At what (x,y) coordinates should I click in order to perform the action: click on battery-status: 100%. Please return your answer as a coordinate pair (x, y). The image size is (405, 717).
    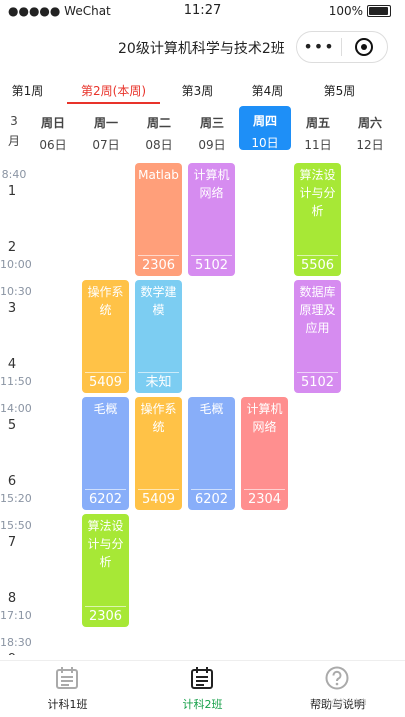
    Looking at the image, I should click on (360, 11).